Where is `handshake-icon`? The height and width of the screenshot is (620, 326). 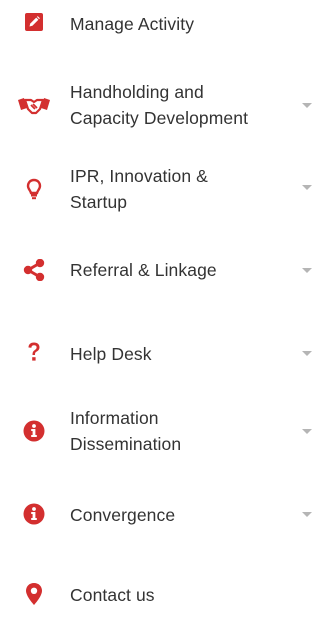 handshake-icon is located at coordinates (34, 106).